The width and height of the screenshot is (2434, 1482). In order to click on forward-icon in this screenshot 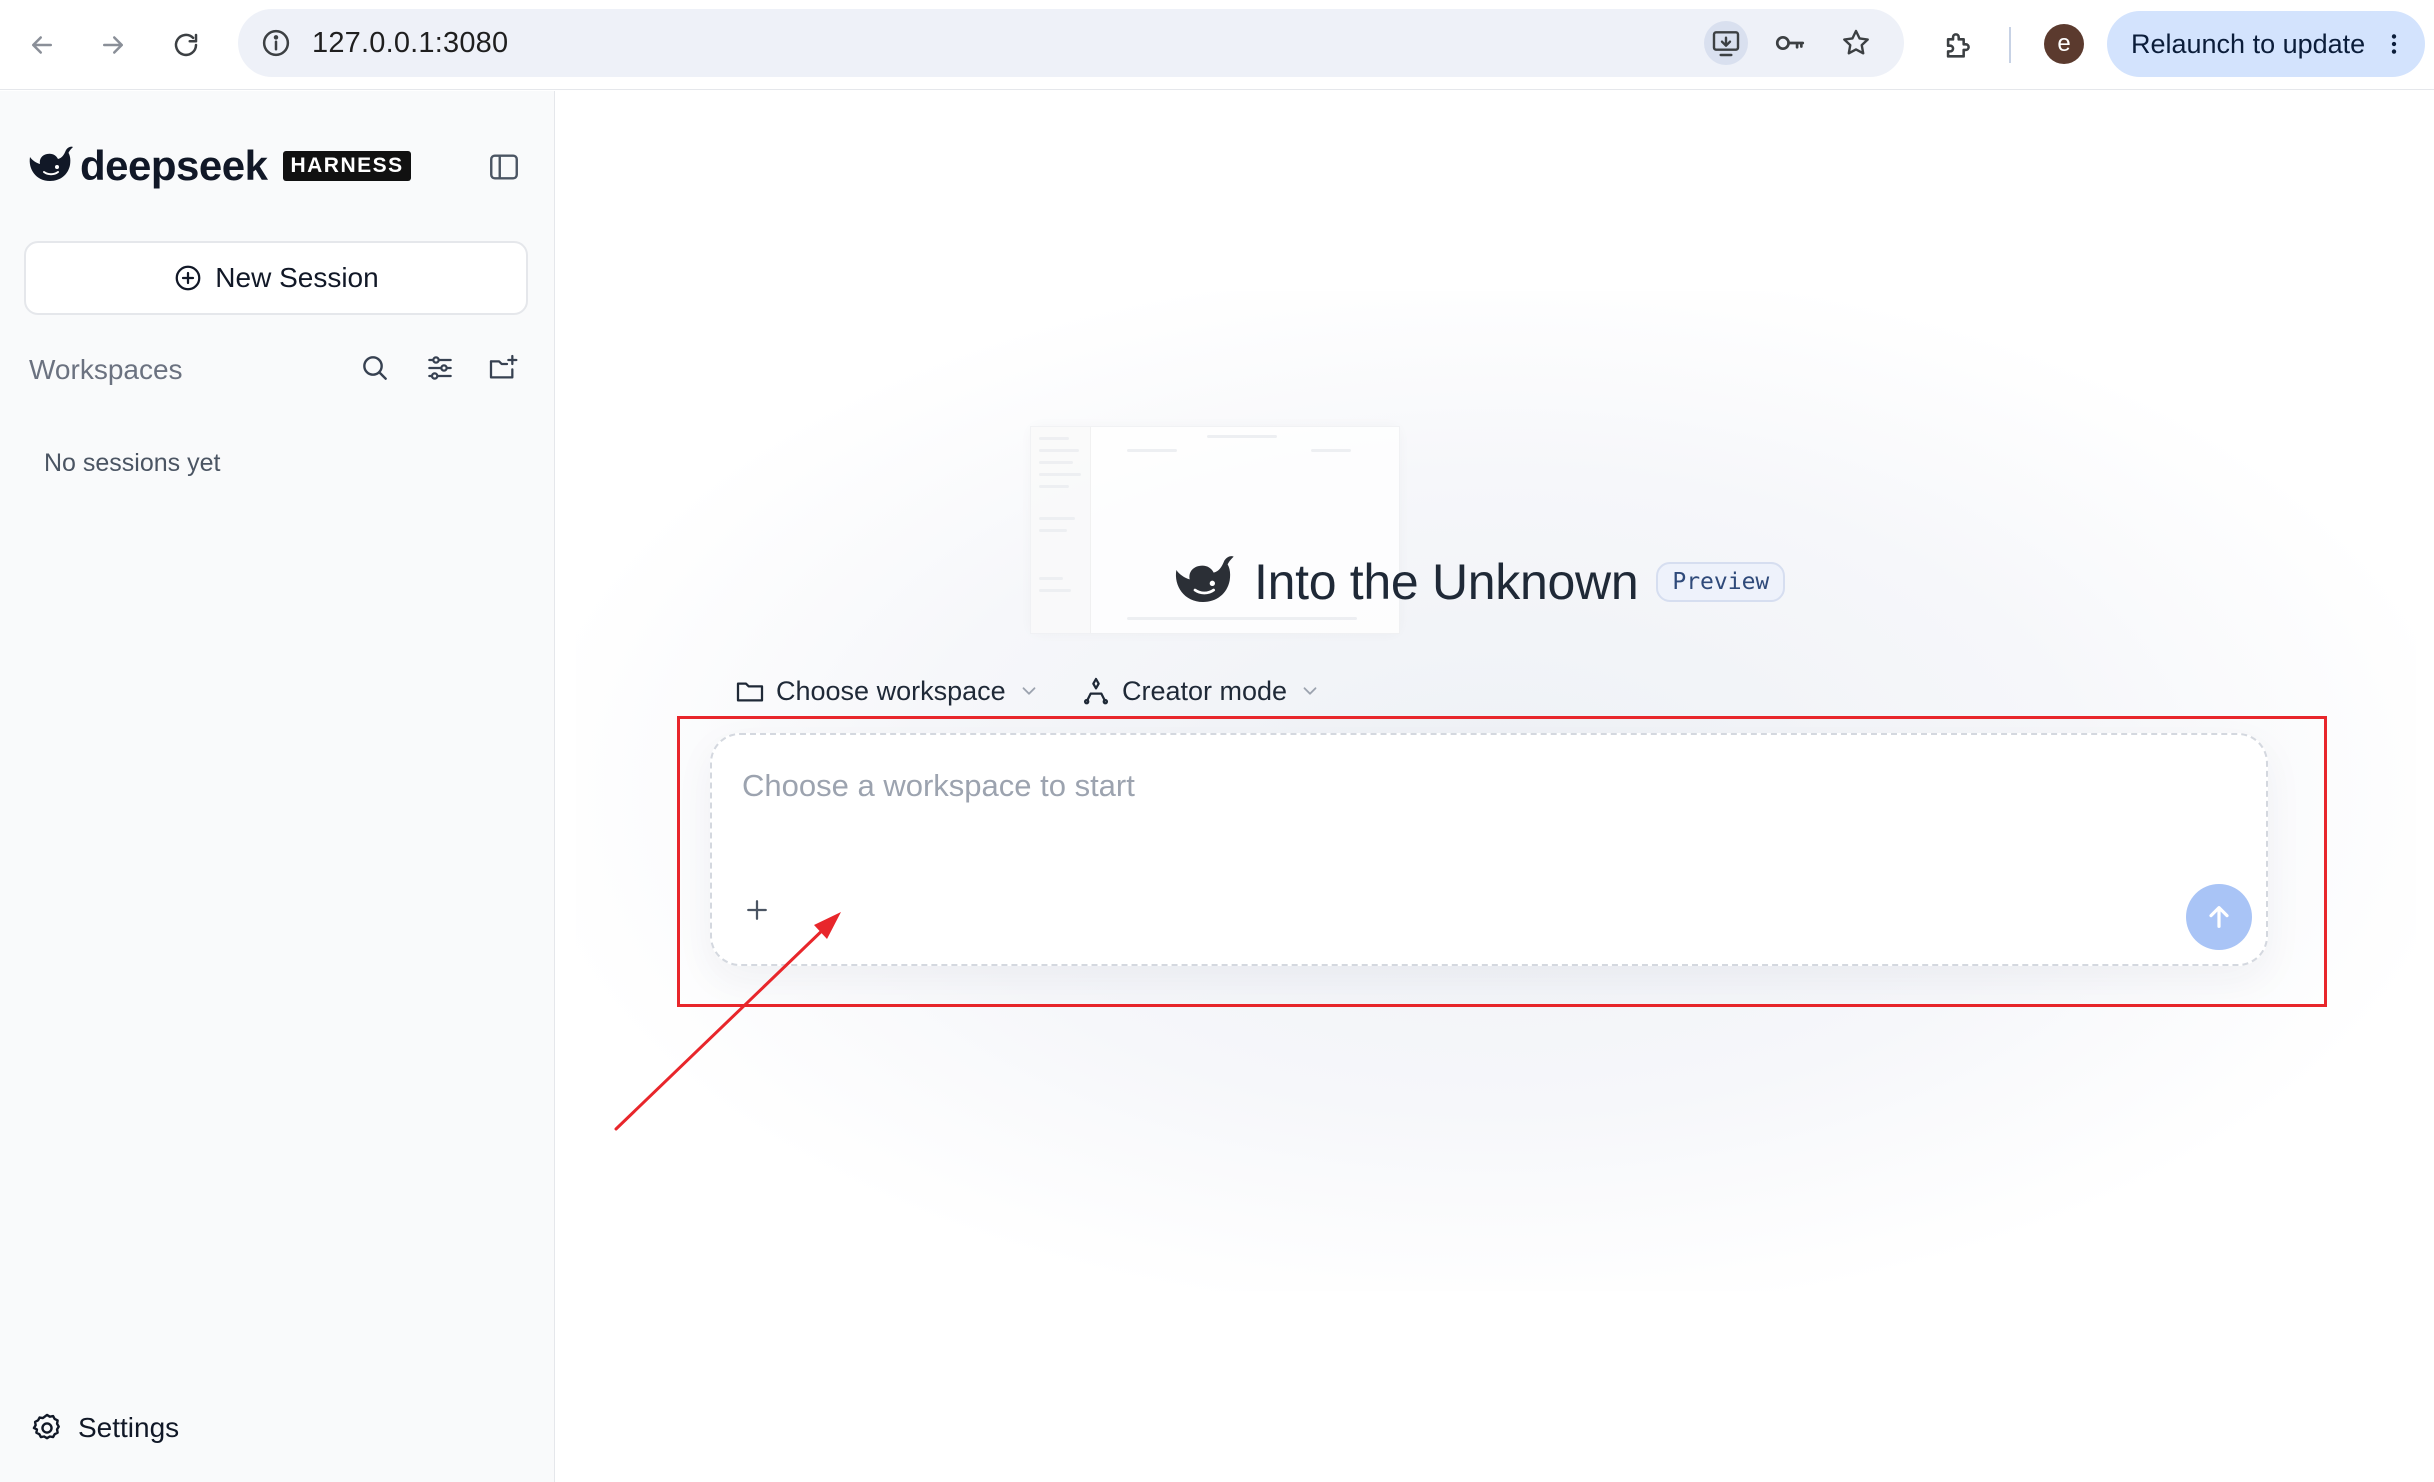, I will do `click(113, 45)`.